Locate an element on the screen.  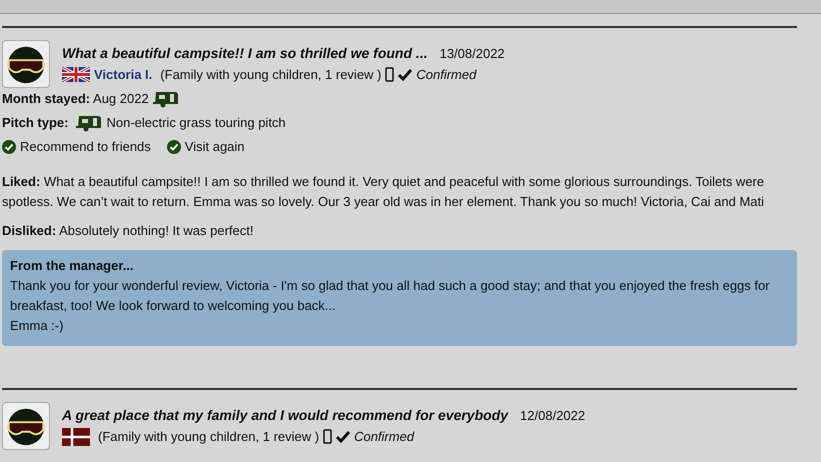
pitch-type: Non-electric grass touring pitch is located at coordinates (196, 123).